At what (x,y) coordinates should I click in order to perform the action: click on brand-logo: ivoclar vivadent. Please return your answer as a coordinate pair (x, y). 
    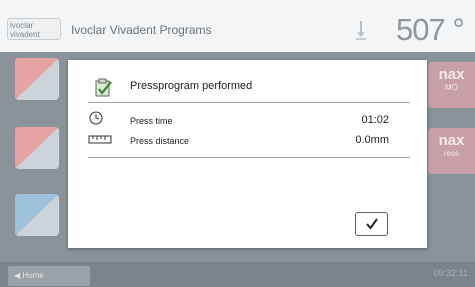
    Looking at the image, I should click on (34, 29).